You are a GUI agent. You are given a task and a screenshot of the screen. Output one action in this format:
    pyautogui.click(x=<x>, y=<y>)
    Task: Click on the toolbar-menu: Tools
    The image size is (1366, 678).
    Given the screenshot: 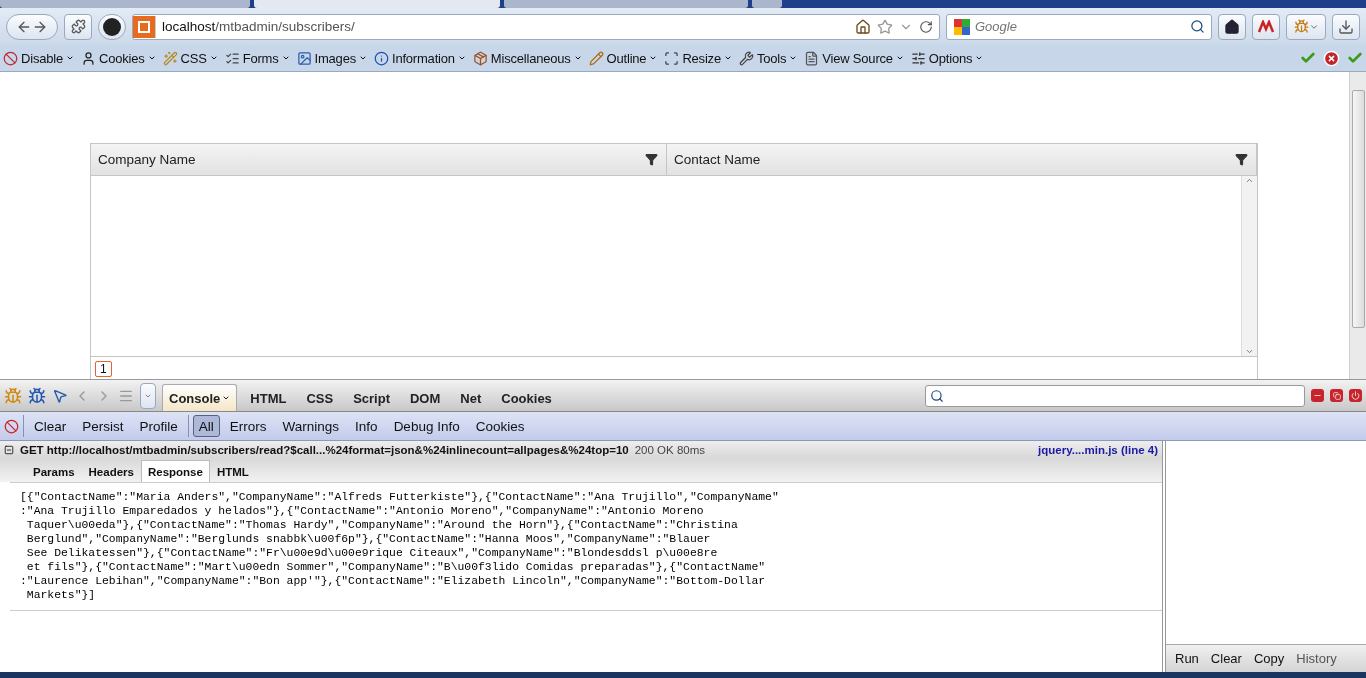 What is the action you would take?
    pyautogui.click(x=768, y=58)
    